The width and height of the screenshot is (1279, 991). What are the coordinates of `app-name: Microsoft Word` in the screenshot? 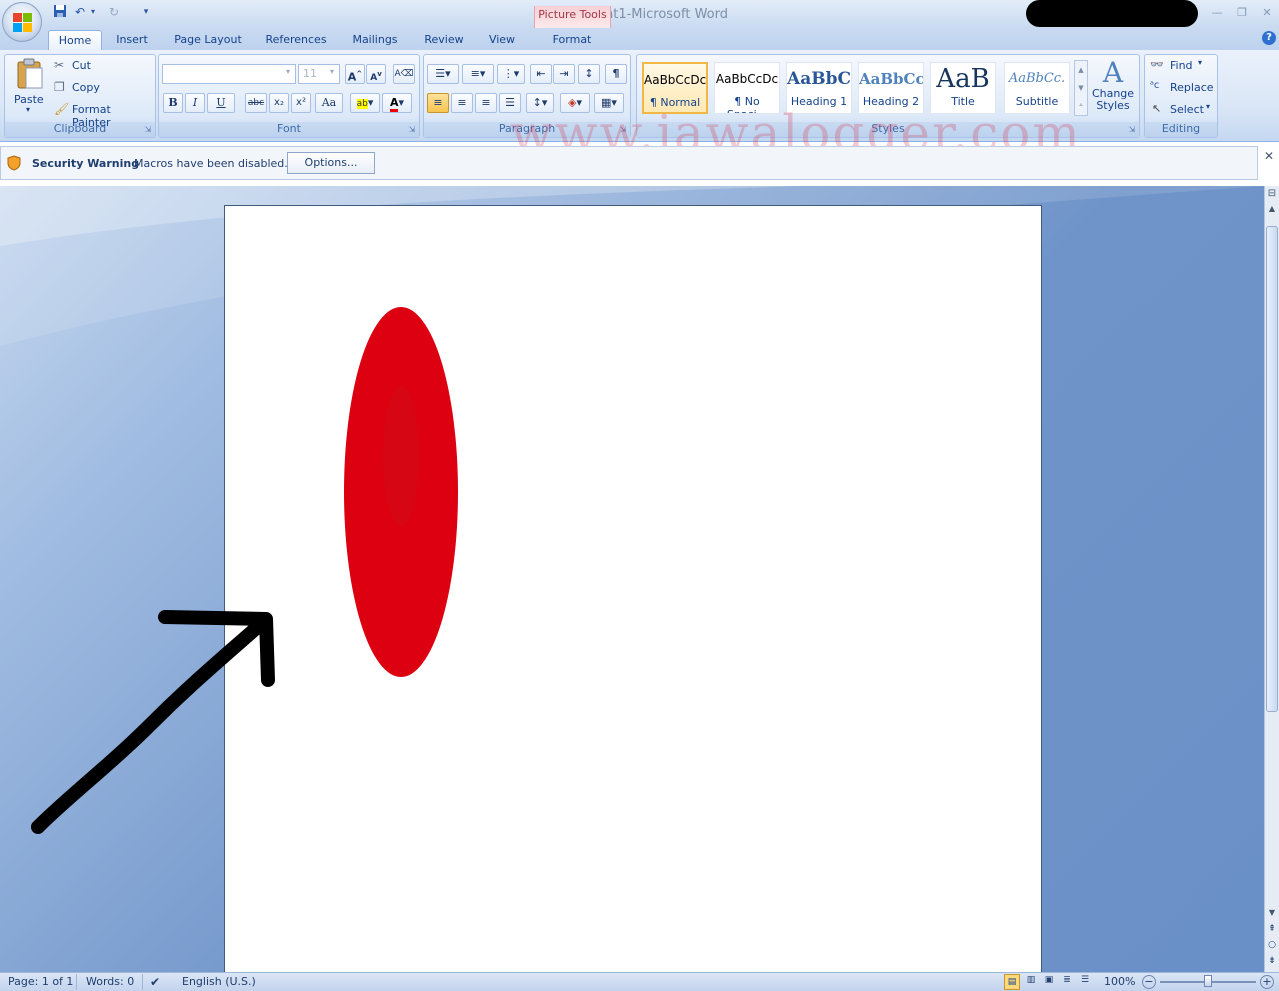 It's located at (680, 14).